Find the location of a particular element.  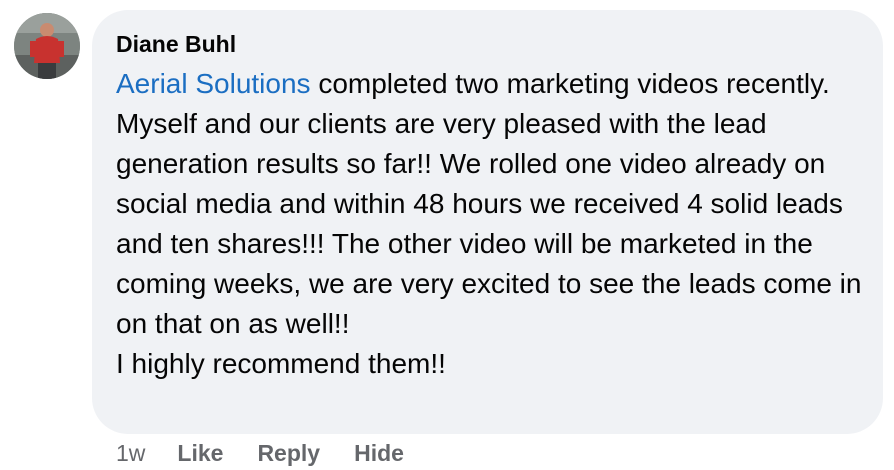

comment-last-line: I highly recommend them!! is located at coordinates (281, 363).